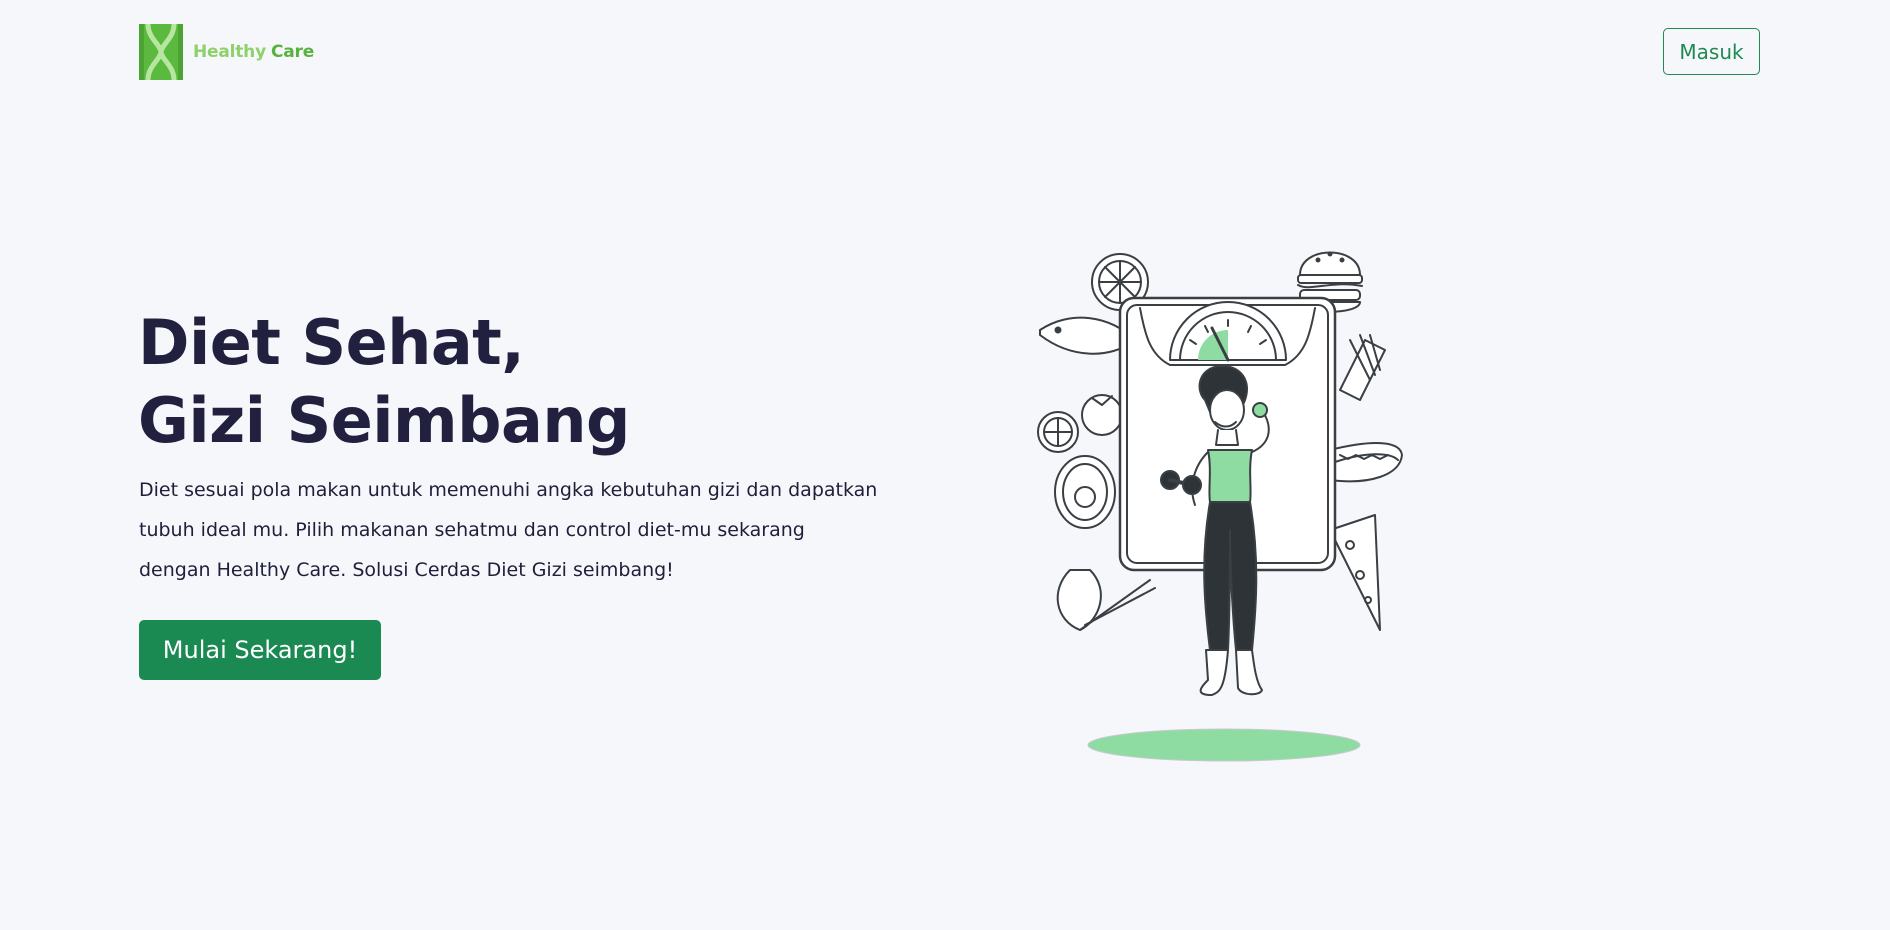  I want to click on brand-name: Healthy Care, so click(253, 52).